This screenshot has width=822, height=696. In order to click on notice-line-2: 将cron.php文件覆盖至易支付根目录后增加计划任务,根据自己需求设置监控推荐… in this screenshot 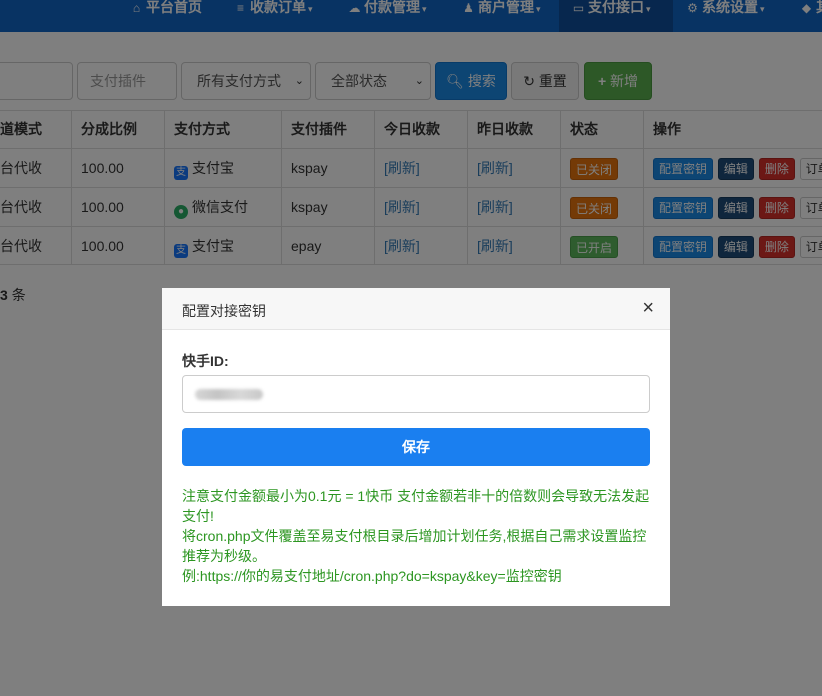, I will do `click(414, 546)`.